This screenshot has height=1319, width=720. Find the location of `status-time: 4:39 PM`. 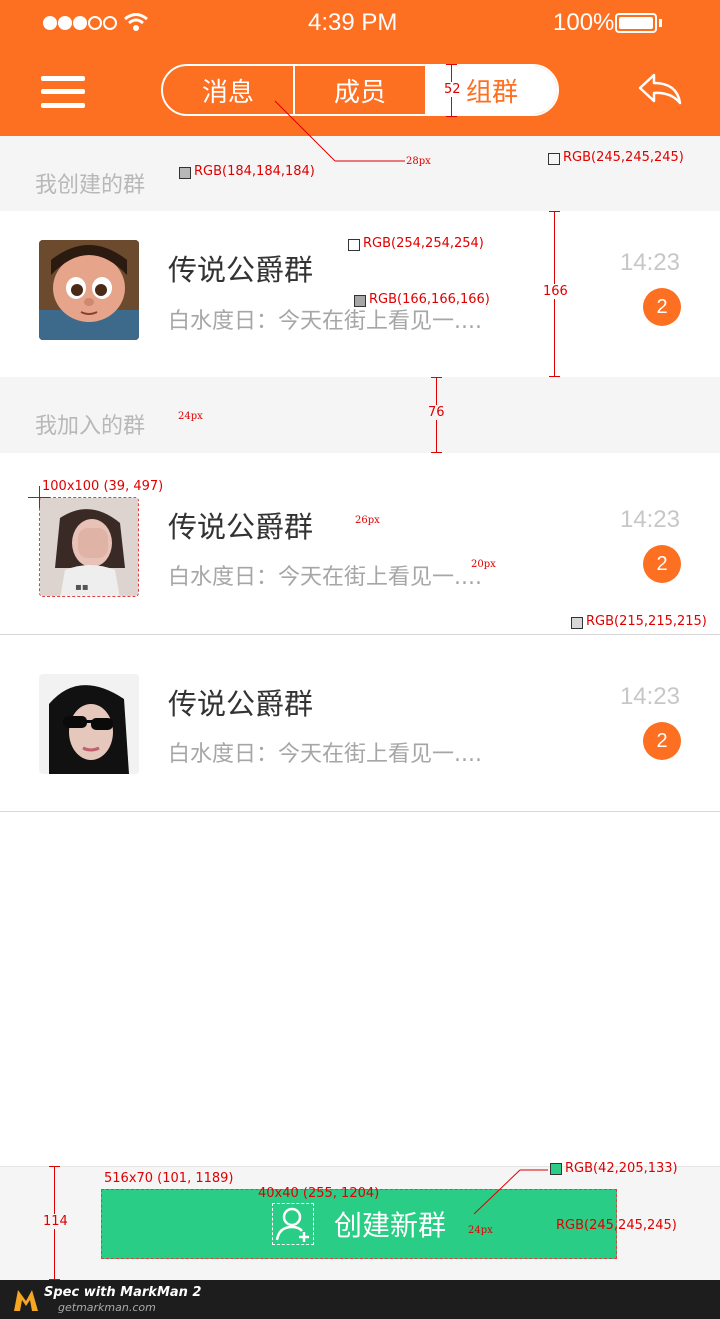

status-time: 4:39 PM is located at coordinates (353, 22).